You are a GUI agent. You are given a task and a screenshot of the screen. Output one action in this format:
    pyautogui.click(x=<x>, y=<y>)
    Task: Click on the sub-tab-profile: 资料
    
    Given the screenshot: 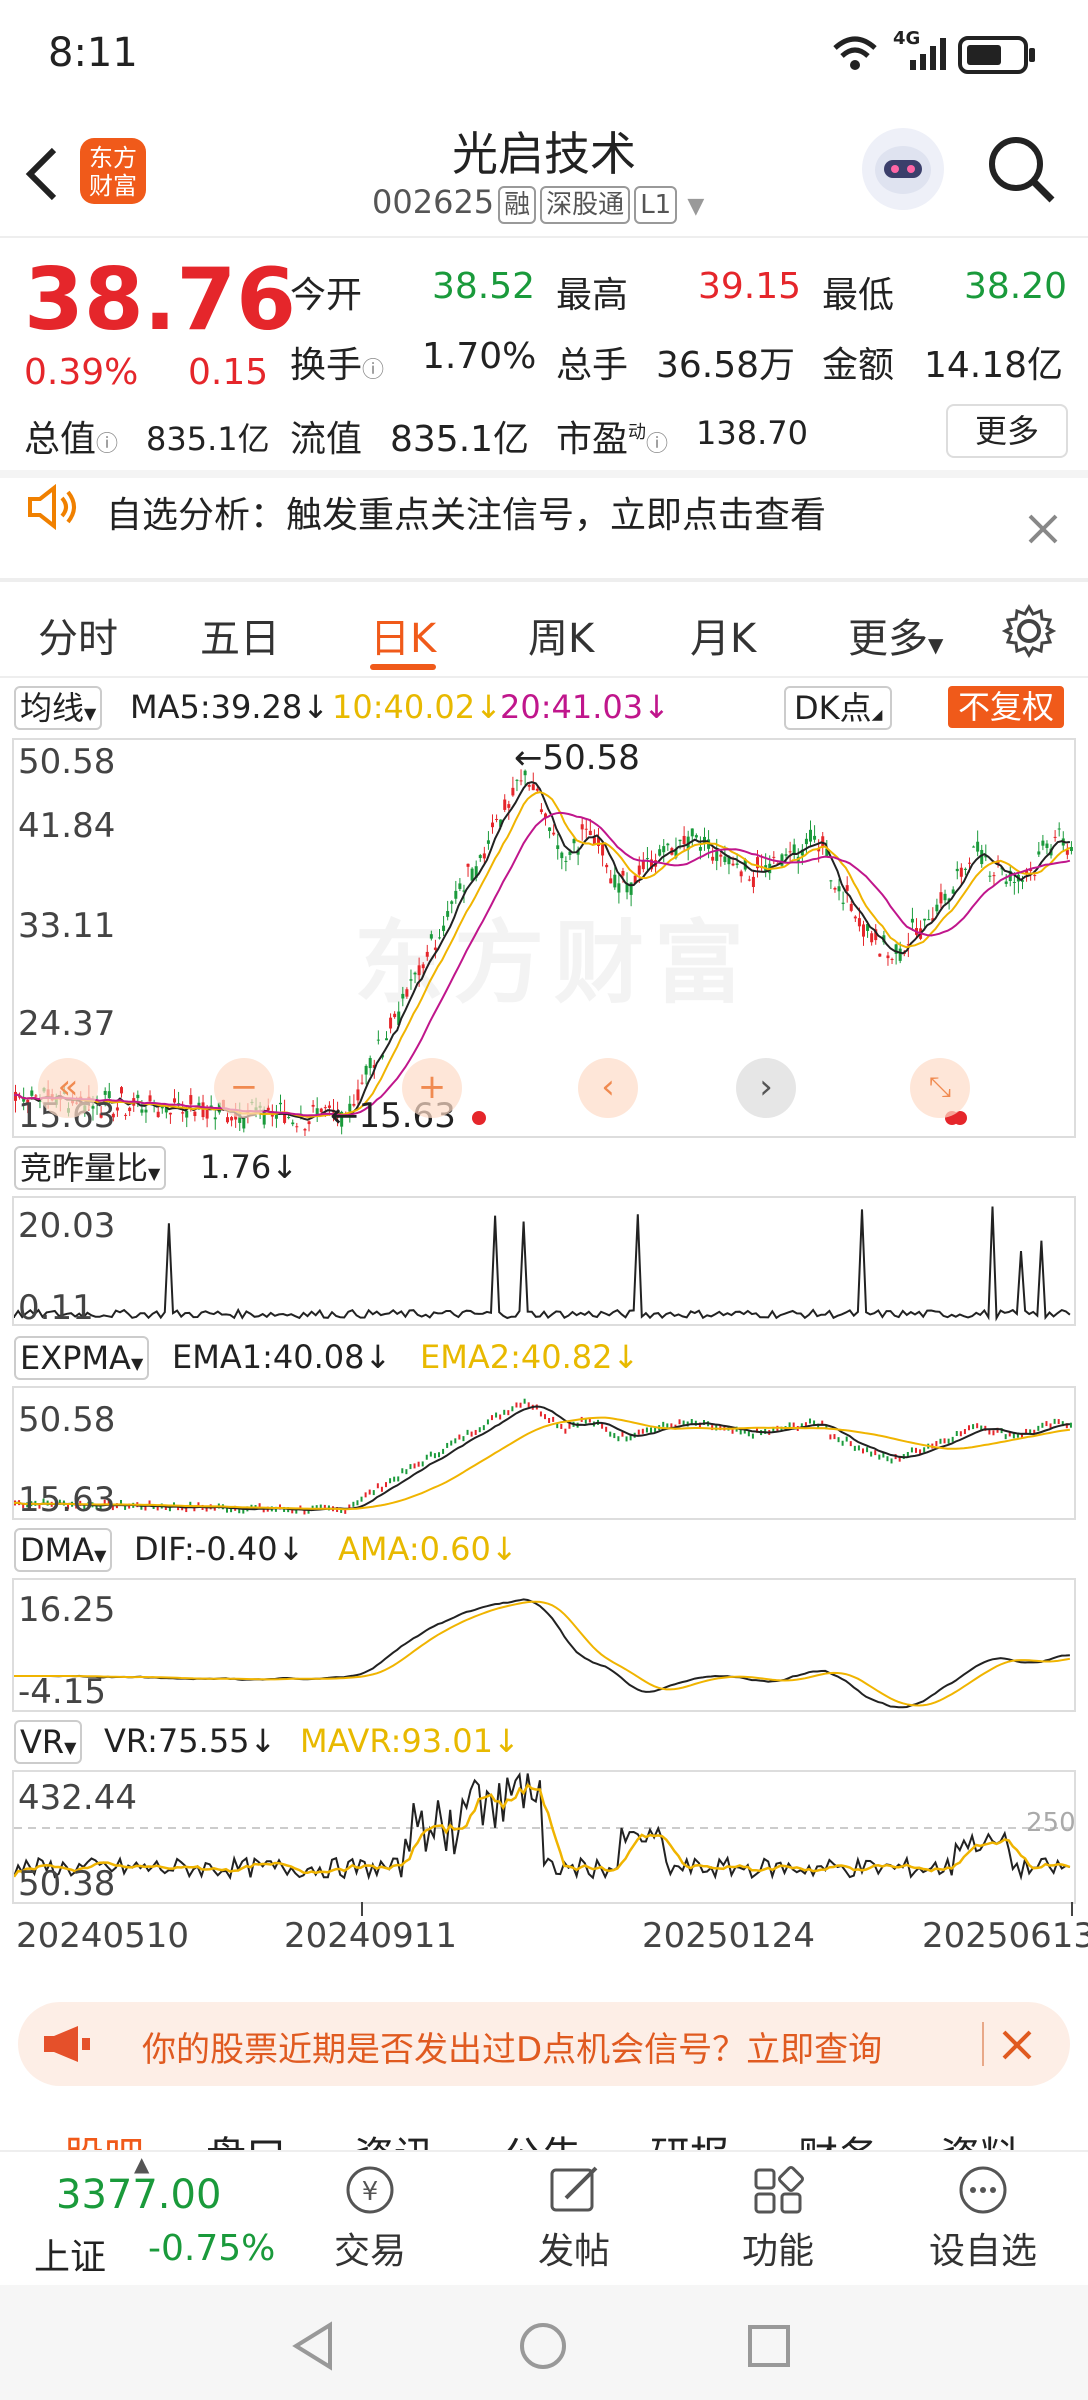 What is the action you would take?
    pyautogui.click(x=980, y=2138)
    